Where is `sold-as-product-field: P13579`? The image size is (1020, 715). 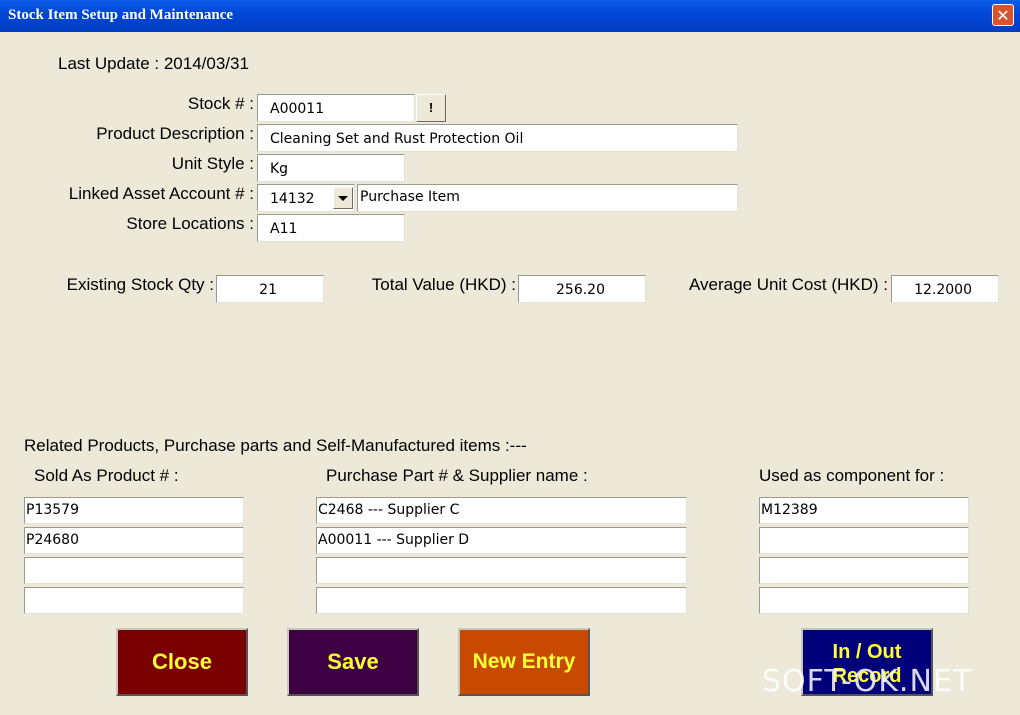
sold-as-product-field: P13579 is located at coordinates (134, 510).